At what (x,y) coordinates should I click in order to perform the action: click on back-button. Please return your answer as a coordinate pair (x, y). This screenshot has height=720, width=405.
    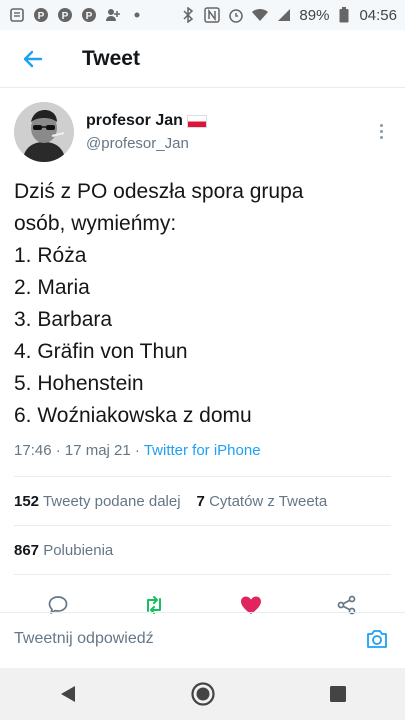
    Looking at the image, I should click on (32, 59).